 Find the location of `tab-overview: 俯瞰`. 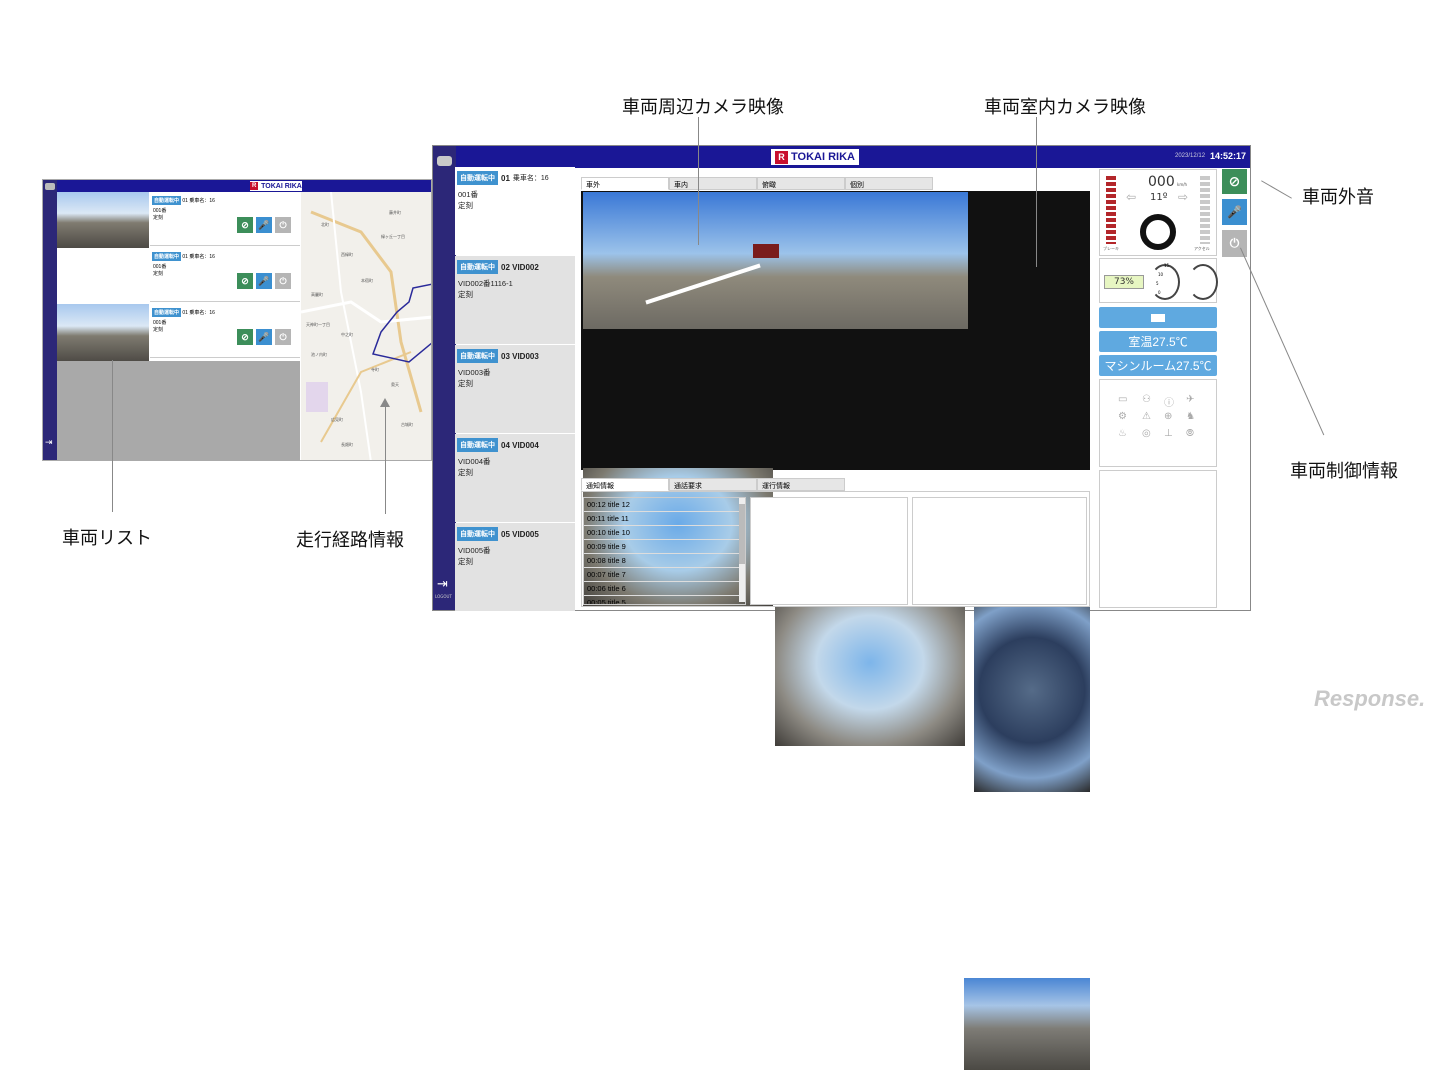

tab-overview: 俯瞰 is located at coordinates (801, 183).